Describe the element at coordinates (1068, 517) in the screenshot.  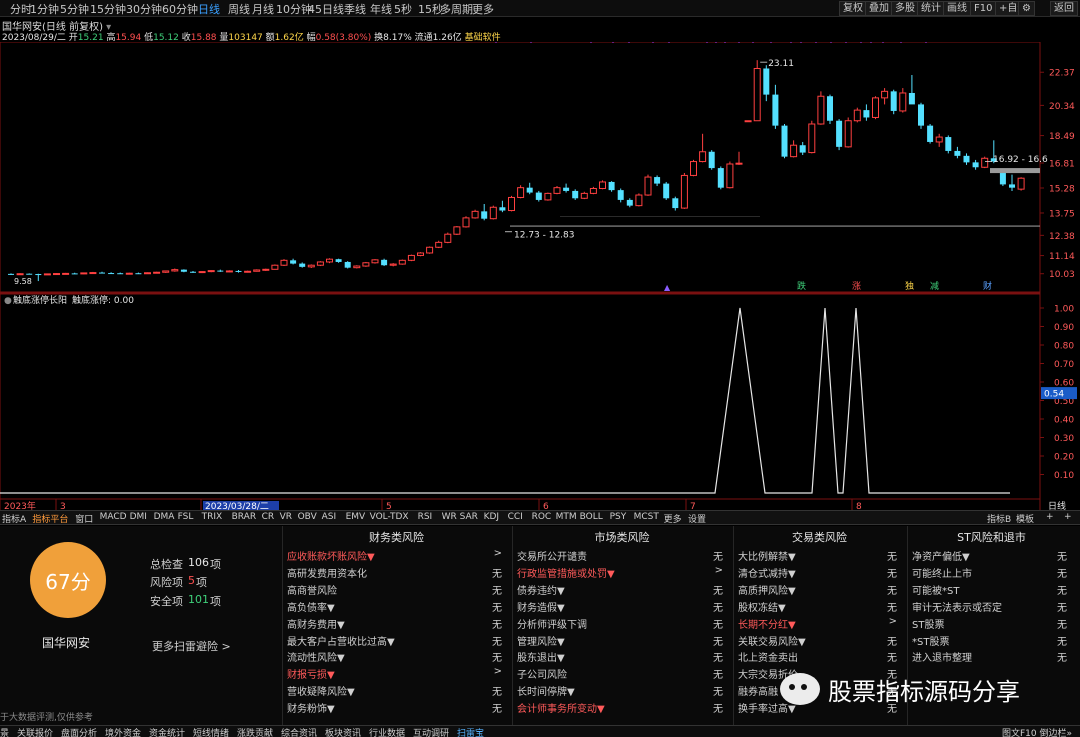
I see `indicator-right-tab-3: +` at that location.